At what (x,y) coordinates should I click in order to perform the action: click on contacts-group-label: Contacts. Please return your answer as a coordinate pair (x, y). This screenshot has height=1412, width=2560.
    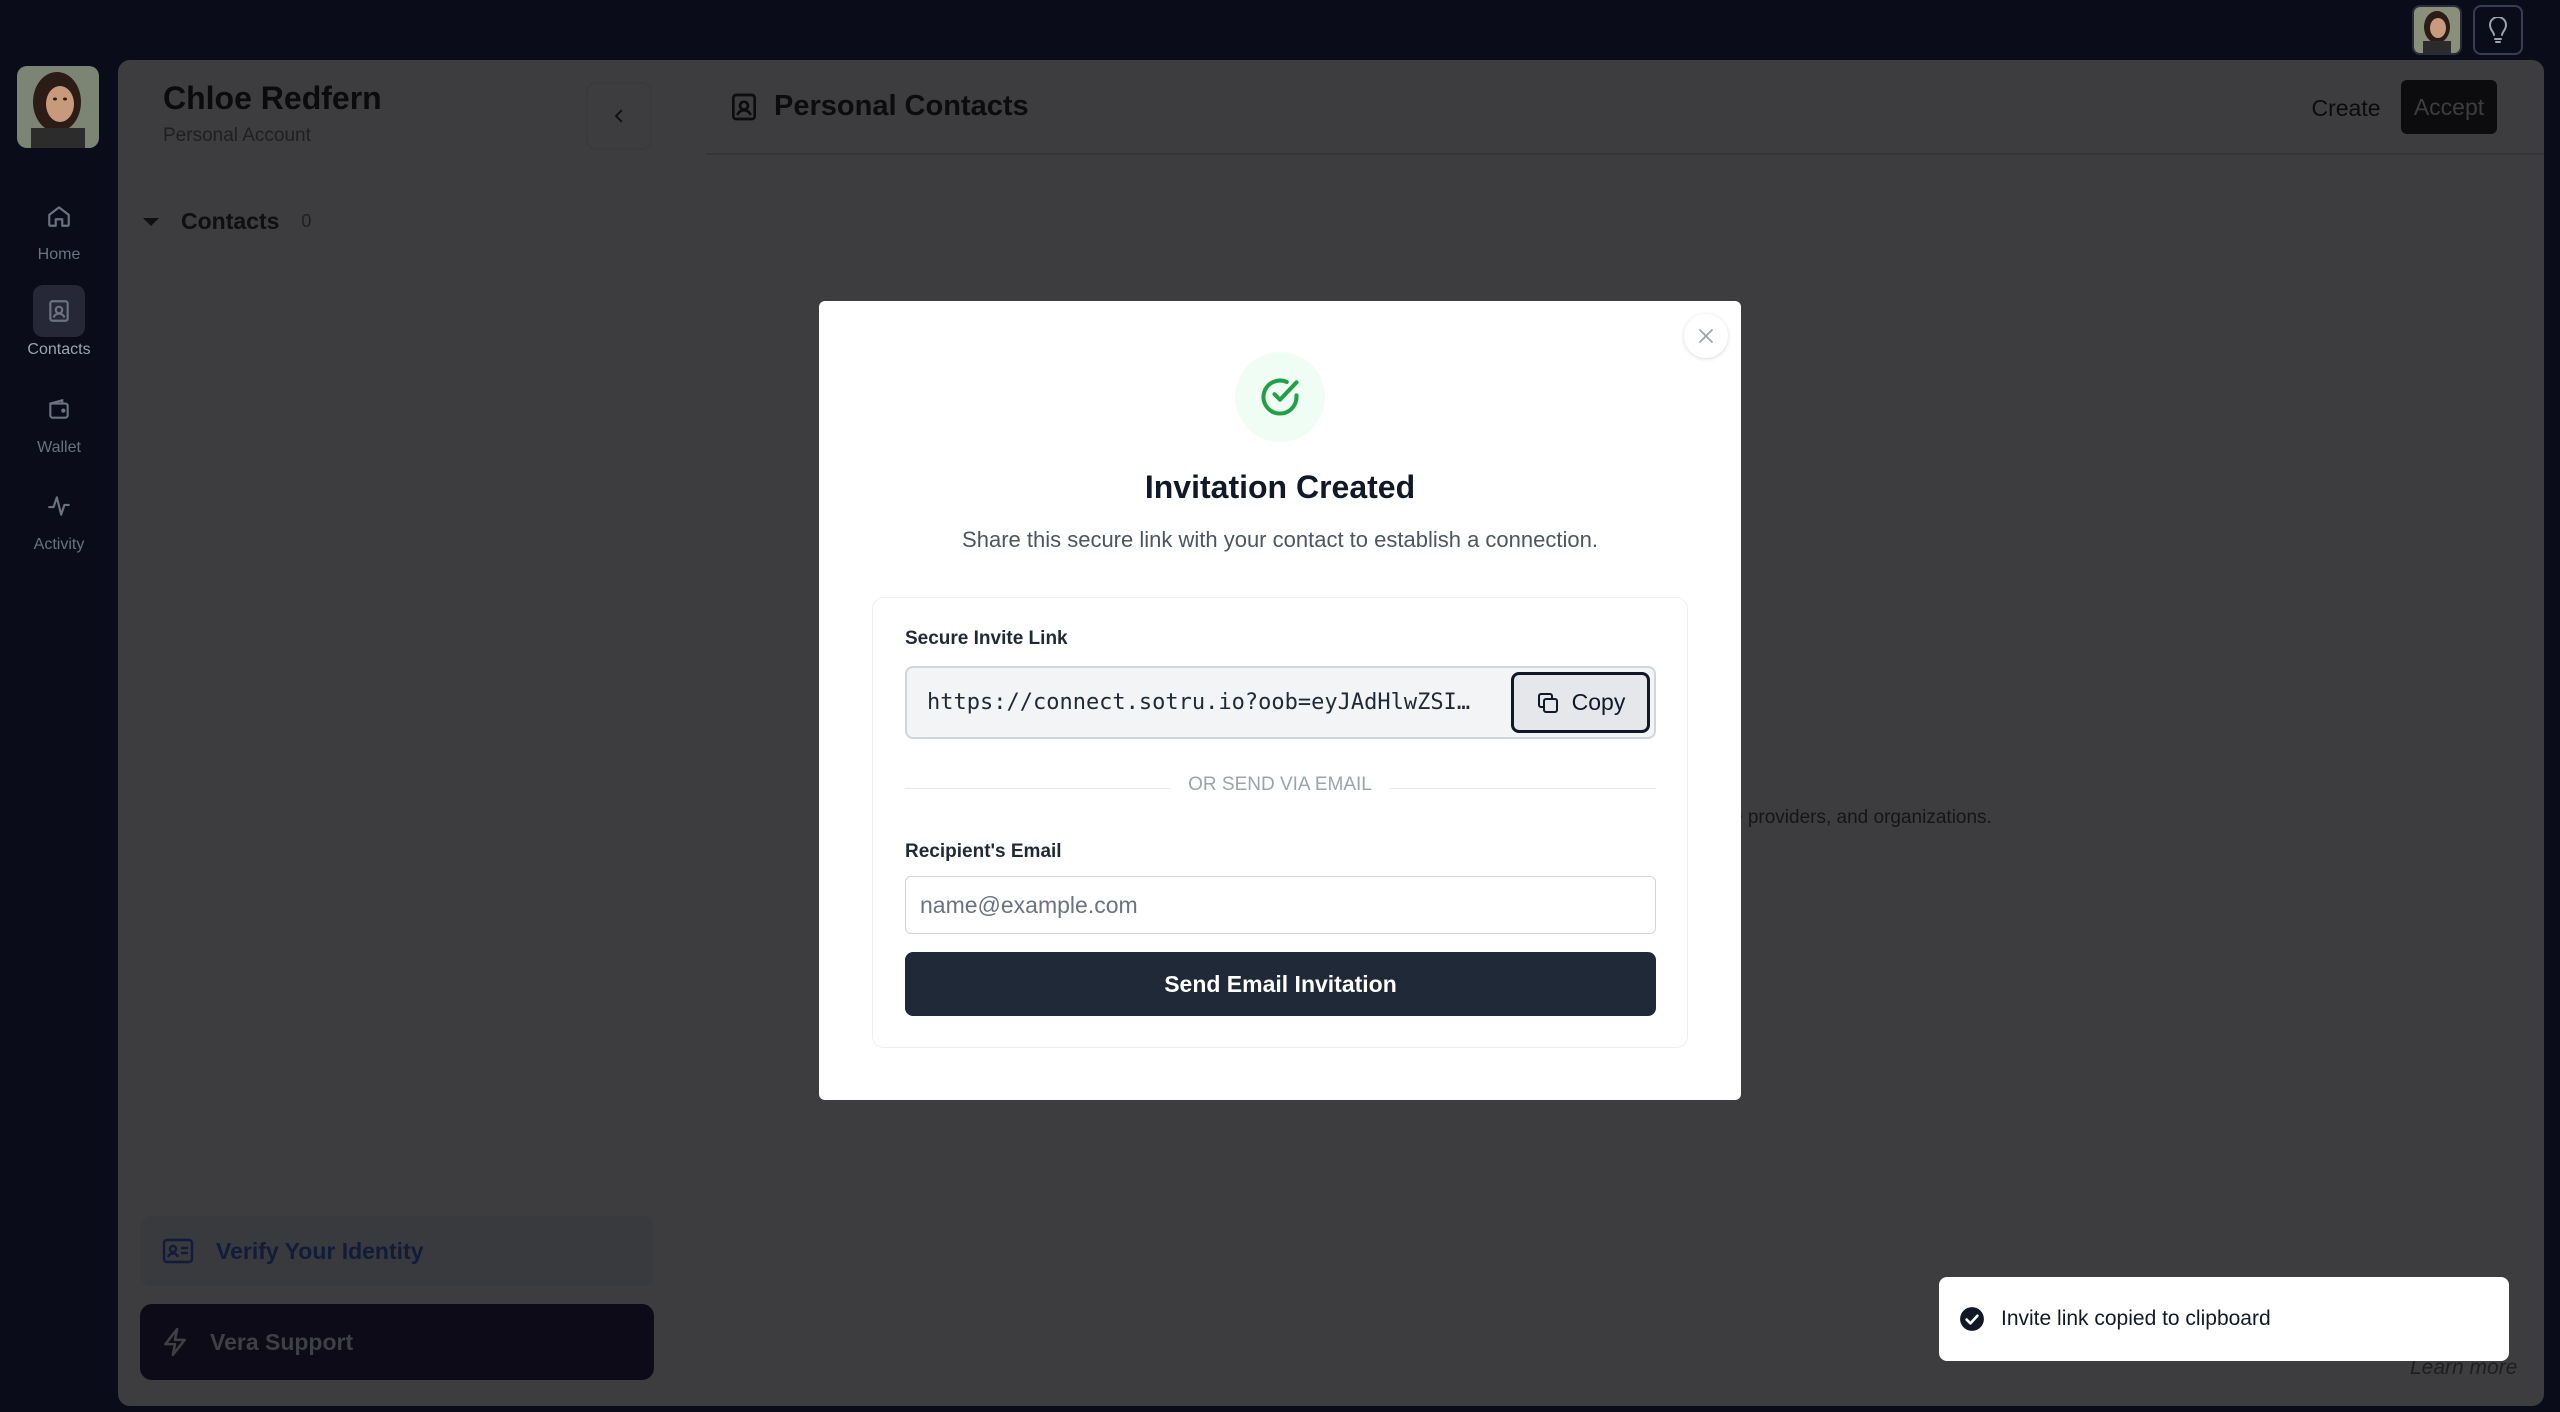
    Looking at the image, I should click on (230, 221).